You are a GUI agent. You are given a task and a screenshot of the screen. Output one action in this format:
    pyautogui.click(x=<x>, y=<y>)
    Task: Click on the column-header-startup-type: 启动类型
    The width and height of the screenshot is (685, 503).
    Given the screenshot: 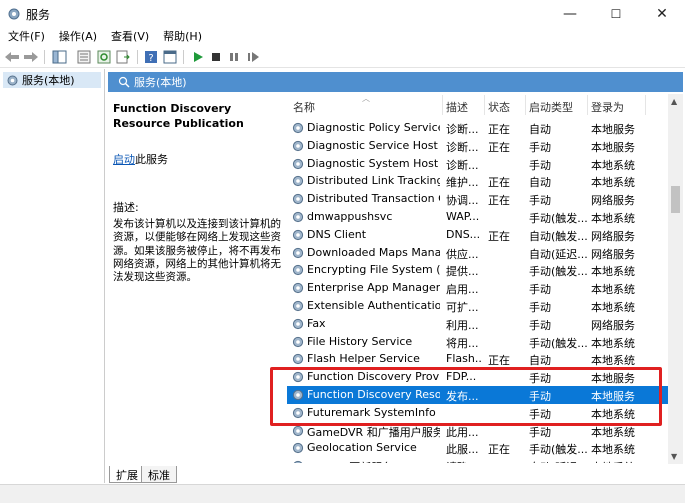 What is the action you would take?
    pyautogui.click(x=551, y=107)
    